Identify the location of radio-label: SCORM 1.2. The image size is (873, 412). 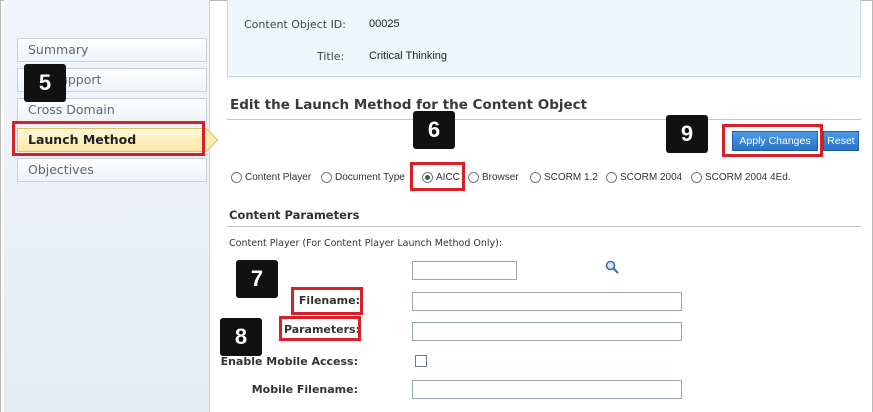
(571, 177).